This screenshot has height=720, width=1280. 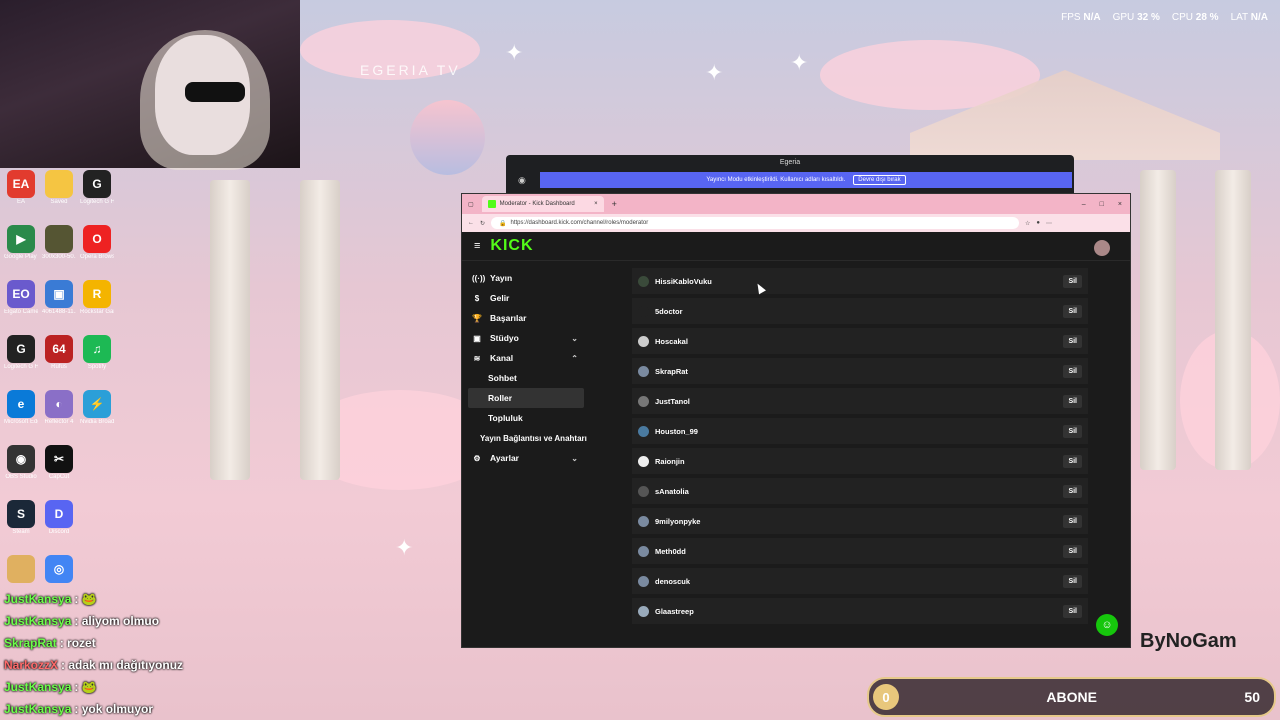 I want to click on desktop-icon: ▶Google Play Games Beta, so click(x=21, y=243).